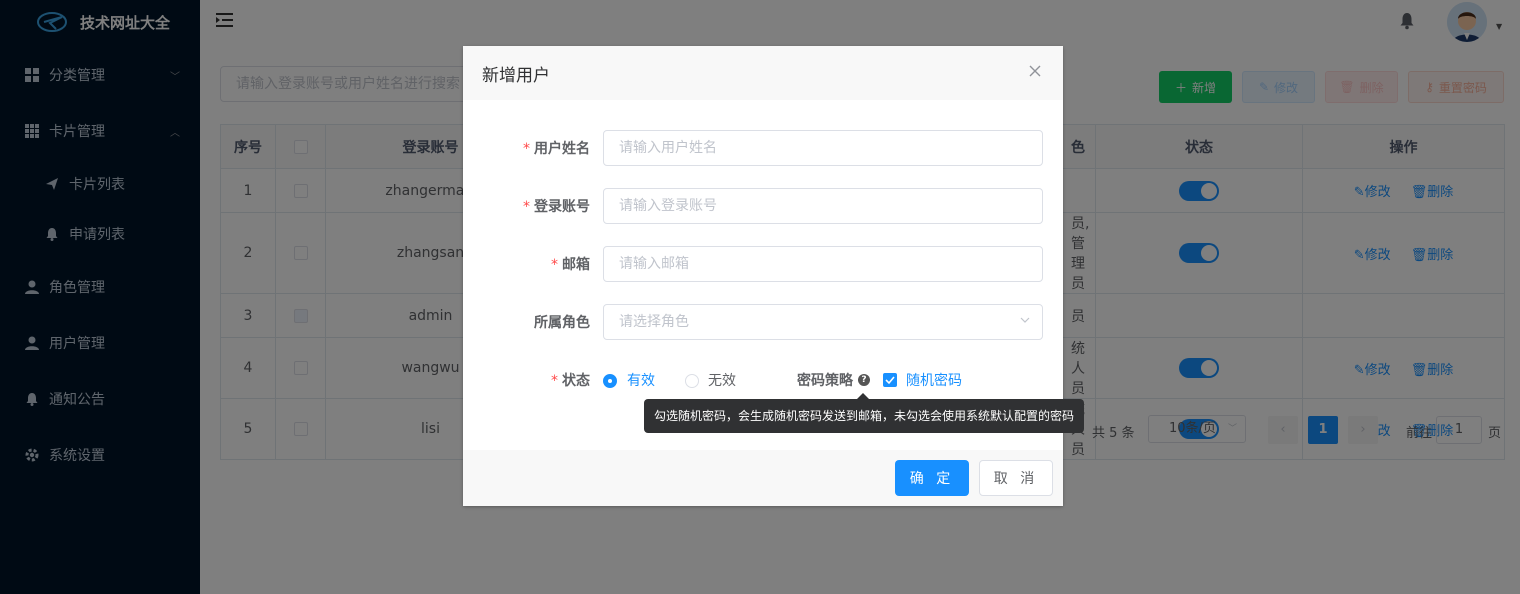  What do you see at coordinates (932, 478) in the screenshot?
I see `confirm-button: 确 定` at bounding box center [932, 478].